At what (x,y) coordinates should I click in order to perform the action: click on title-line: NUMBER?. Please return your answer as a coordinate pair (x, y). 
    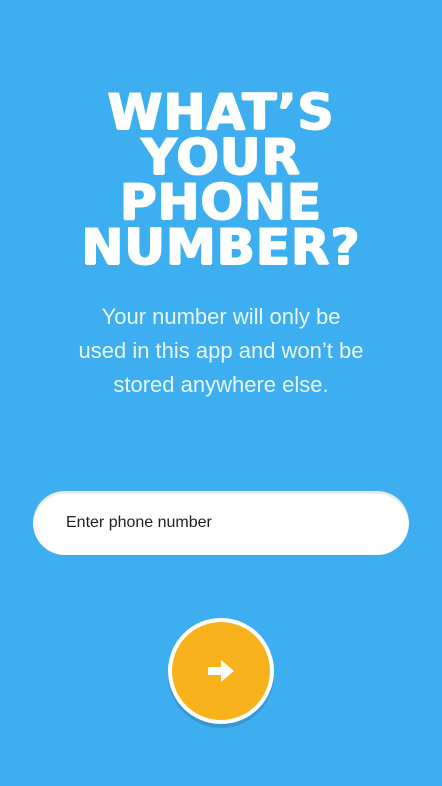
    Looking at the image, I should click on (221, 247).